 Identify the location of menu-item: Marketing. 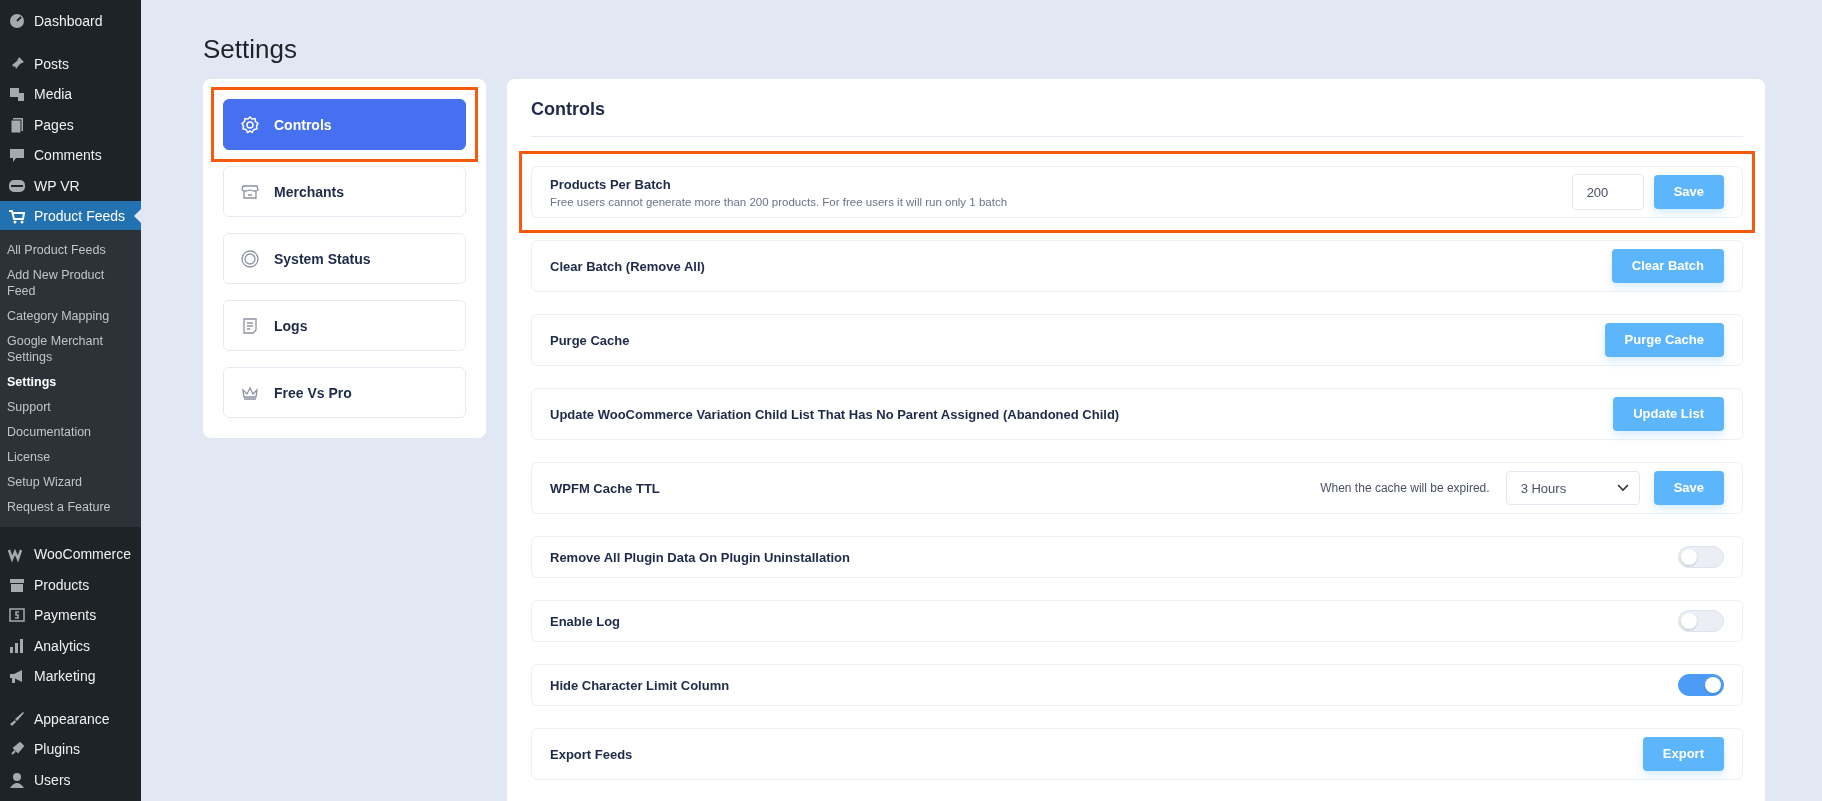
(70, 676).